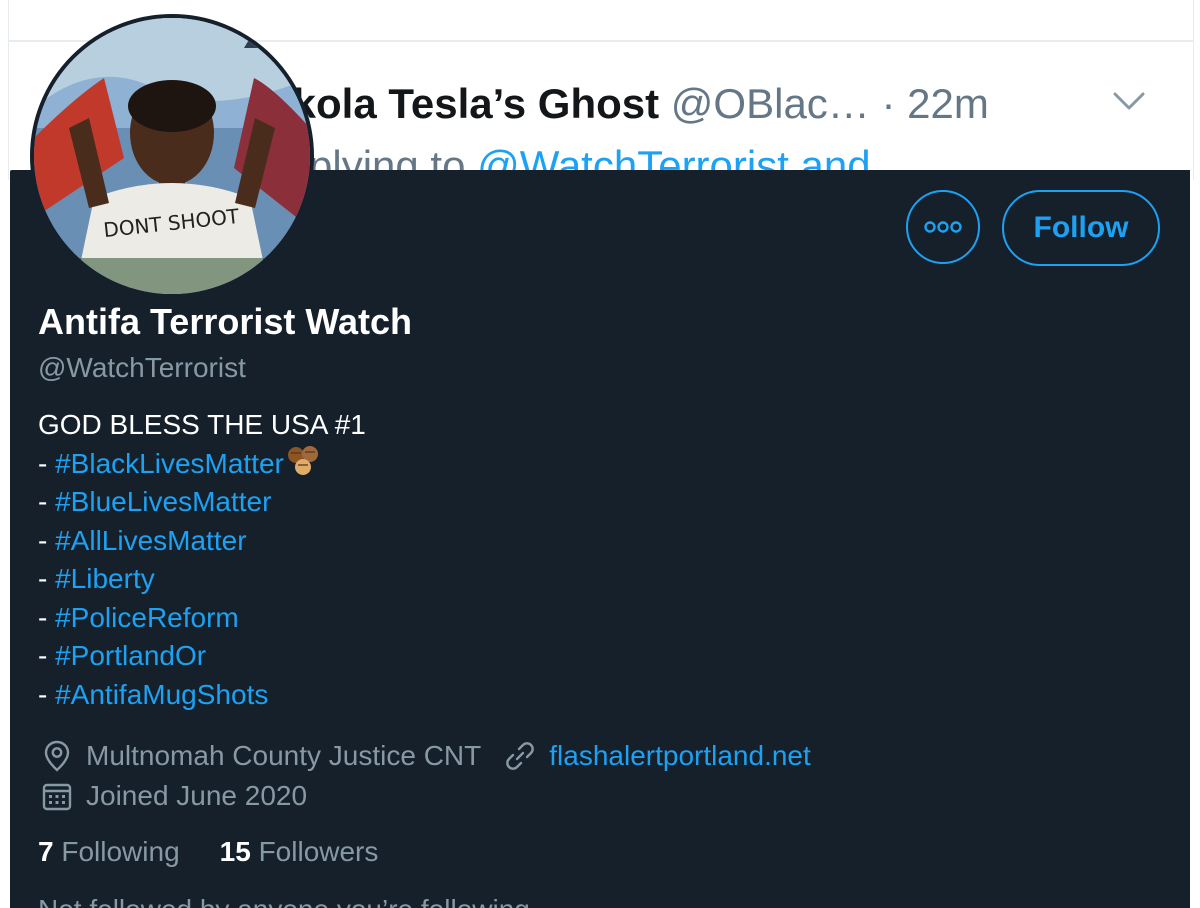  What do you see at coordinates (208, 852) in the screenshot?
I see `profile-follow-counts: 7 Following 15 Followers` at bounding box center [208, 852].